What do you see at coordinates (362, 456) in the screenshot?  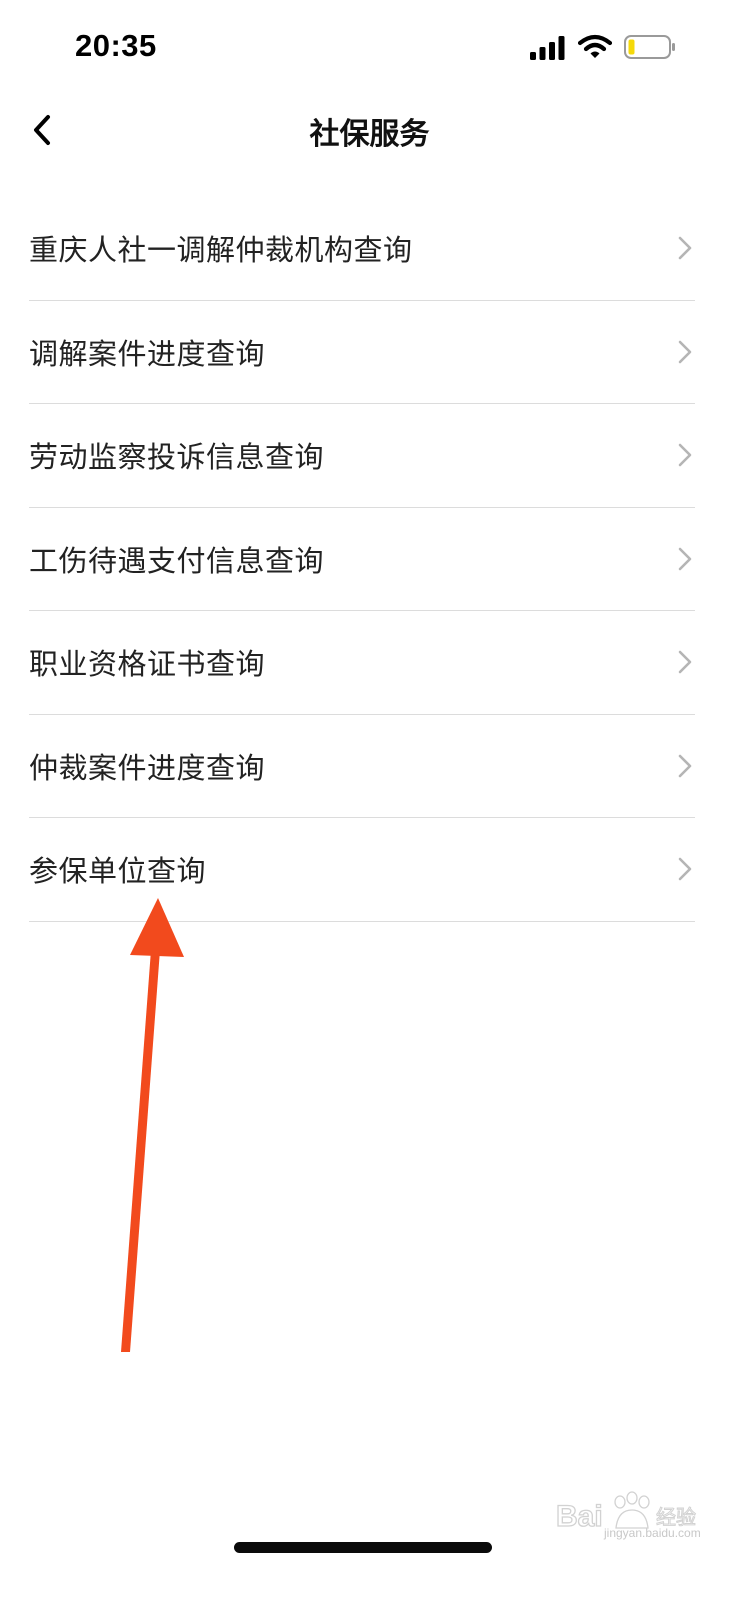 I see `menu-item-labor-inspection-complaint: 劳动监察投诉信息查询` at bounding box center [362, 456].